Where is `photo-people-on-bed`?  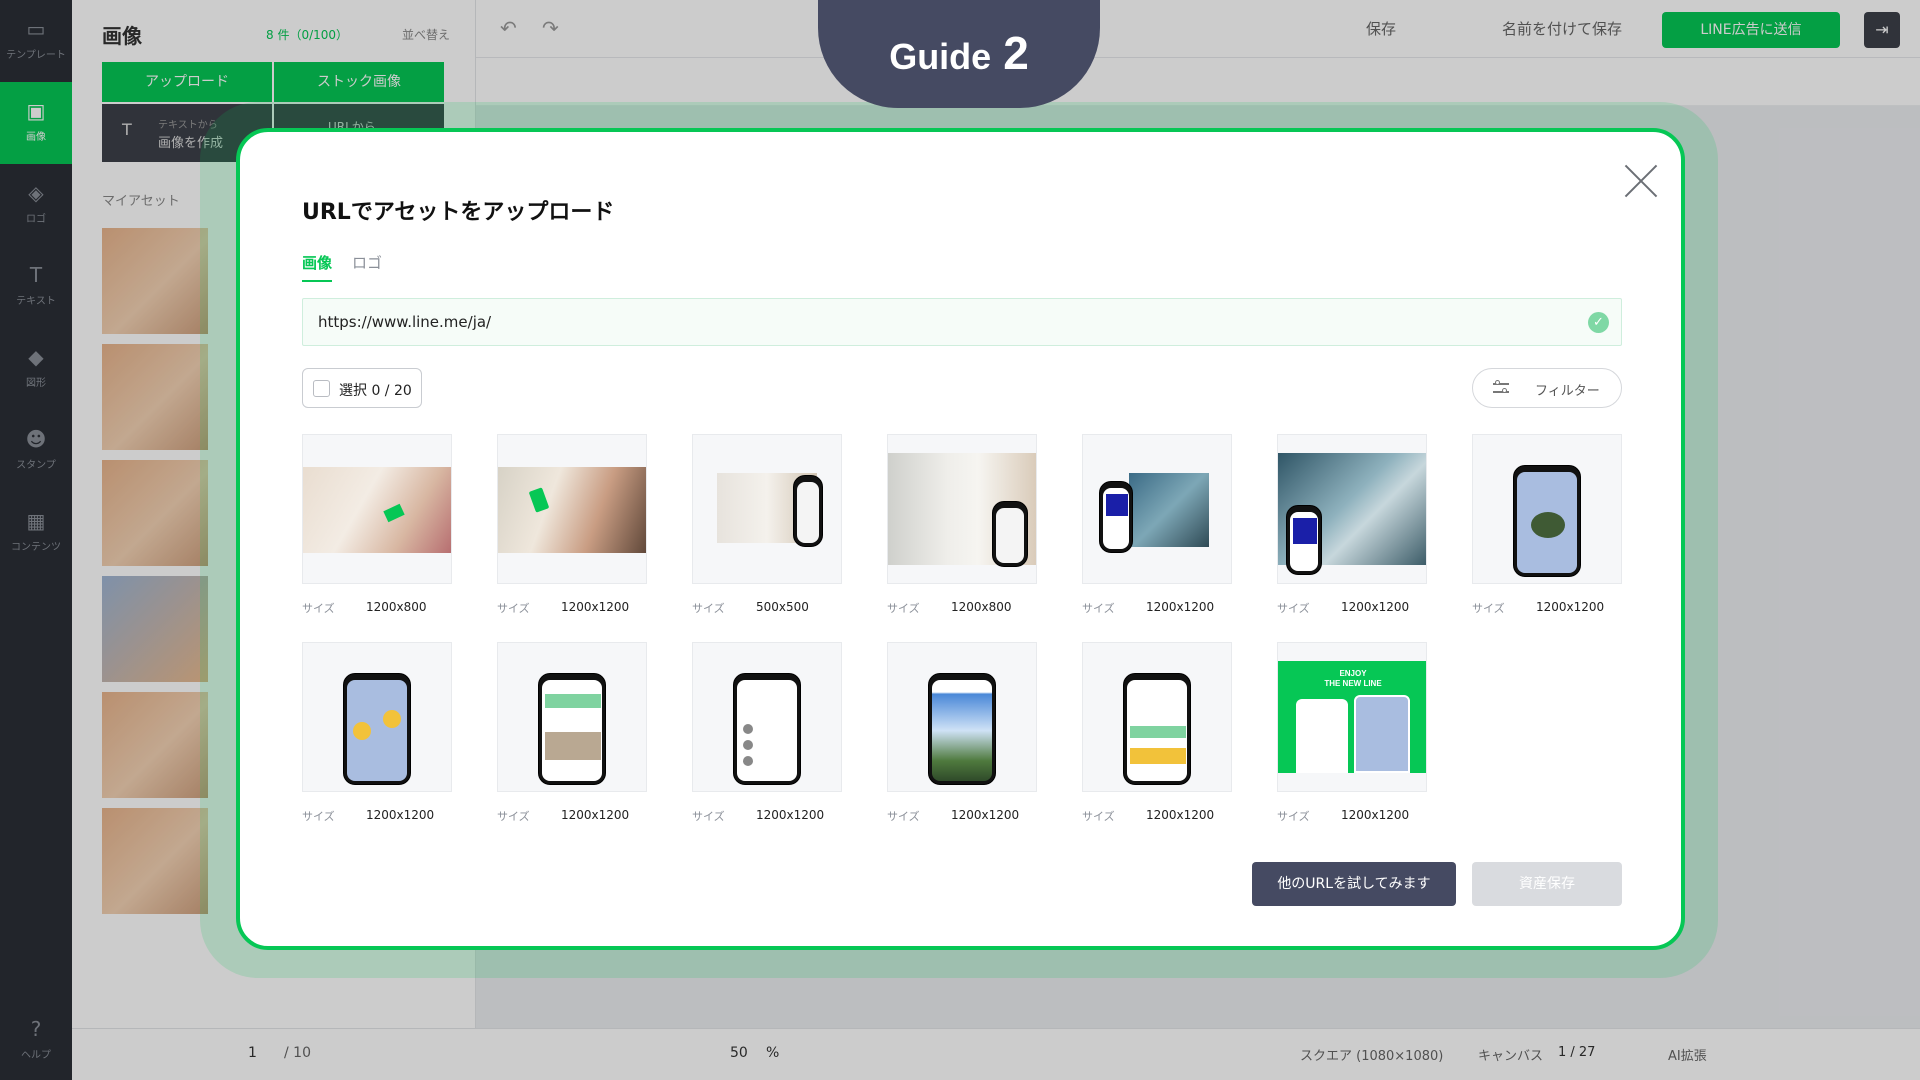 photo-people-on-bed is located at coordinates (377, 510).